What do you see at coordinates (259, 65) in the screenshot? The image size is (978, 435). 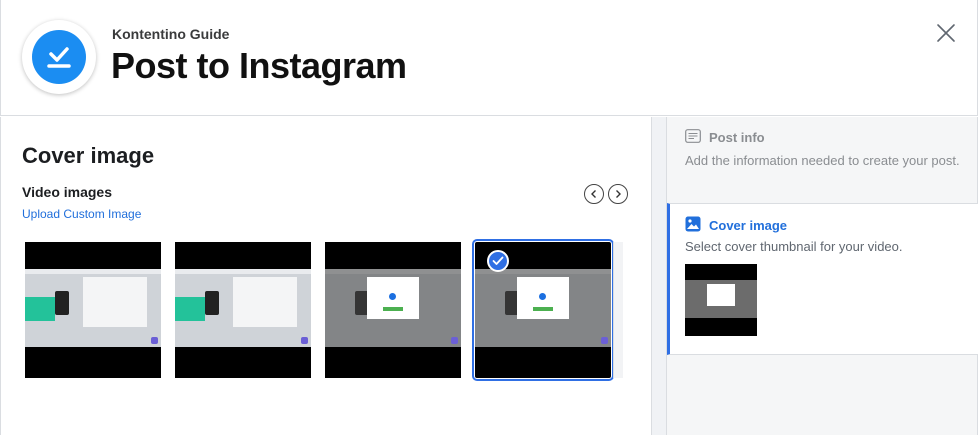 I see `page-title: Post to Instagram` at bounding box center [259, 65].